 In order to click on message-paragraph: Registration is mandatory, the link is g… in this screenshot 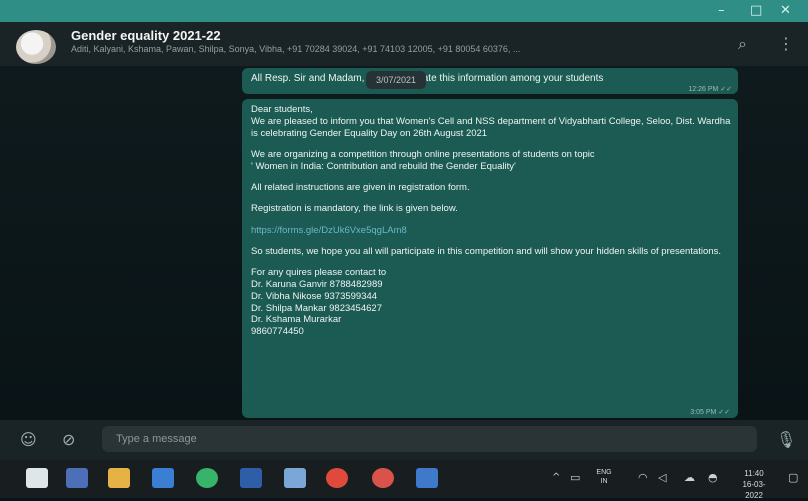, I will do `click(492, 209)`.